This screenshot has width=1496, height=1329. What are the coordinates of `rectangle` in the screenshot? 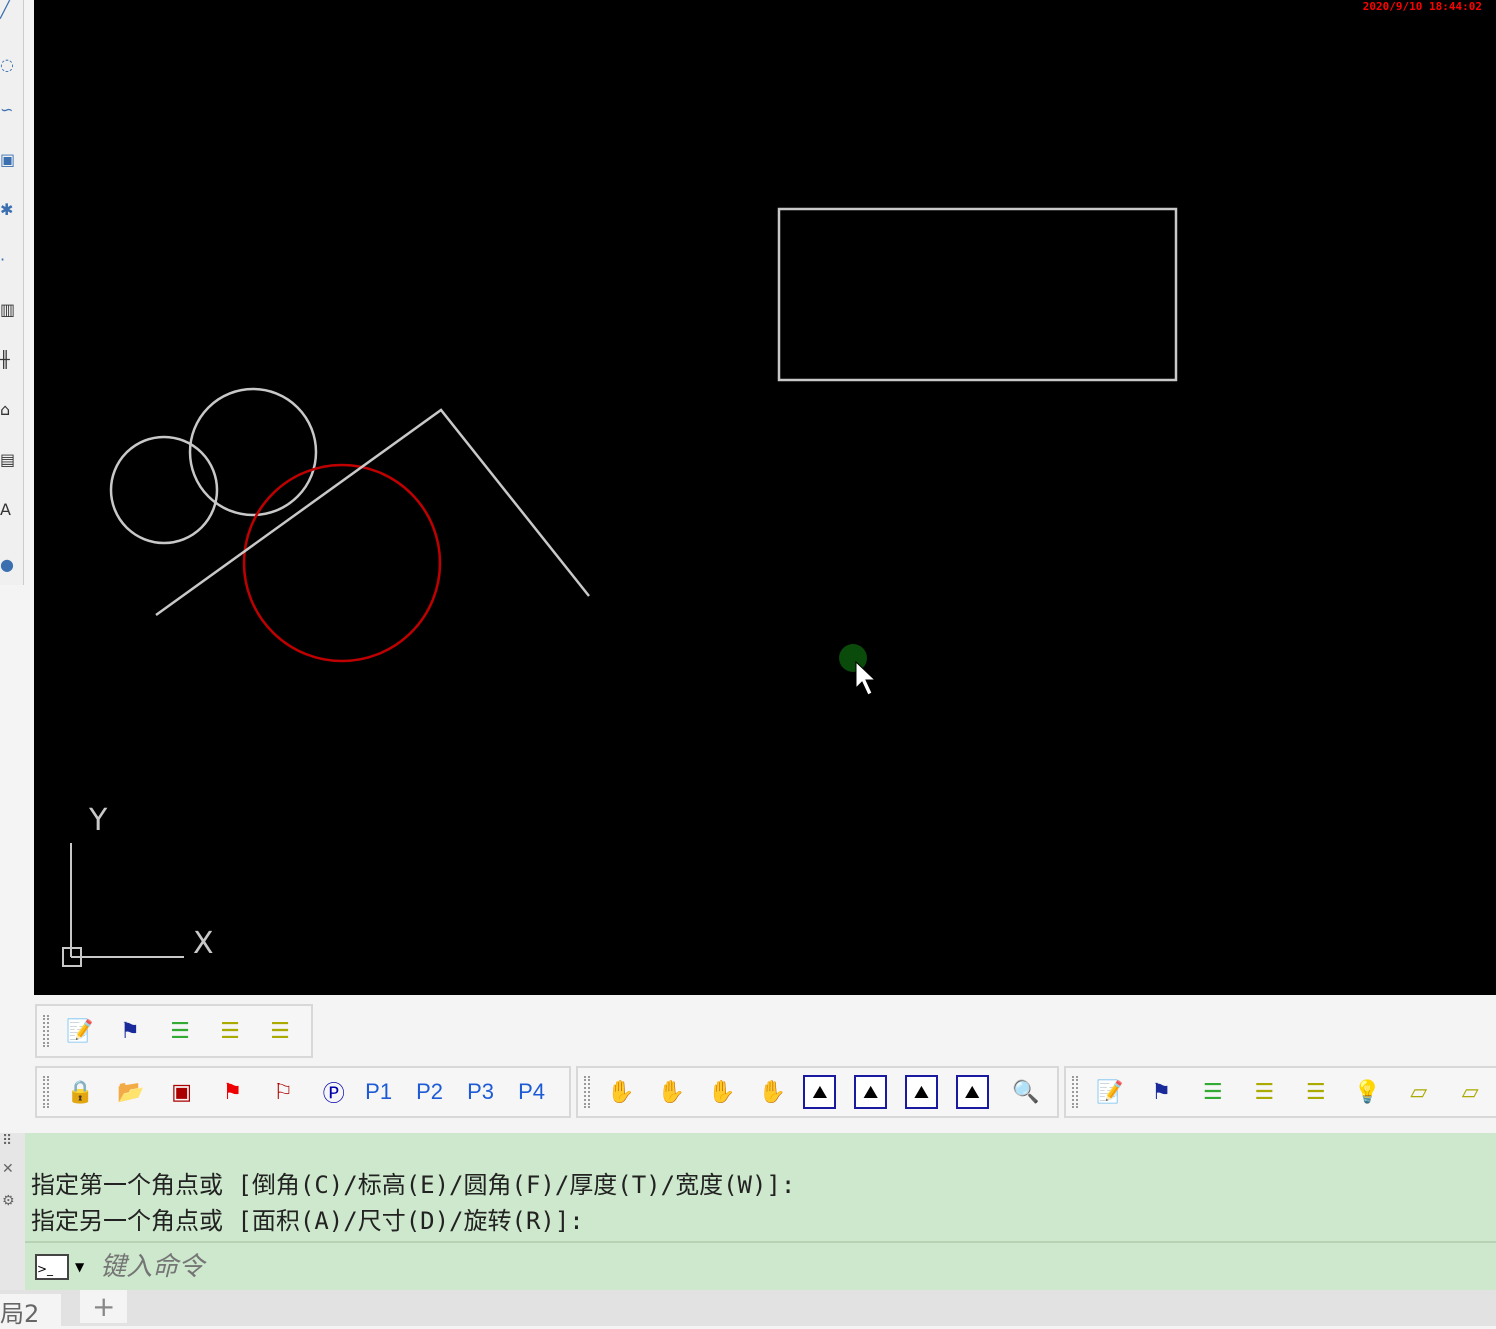 It's located at (977, 294).